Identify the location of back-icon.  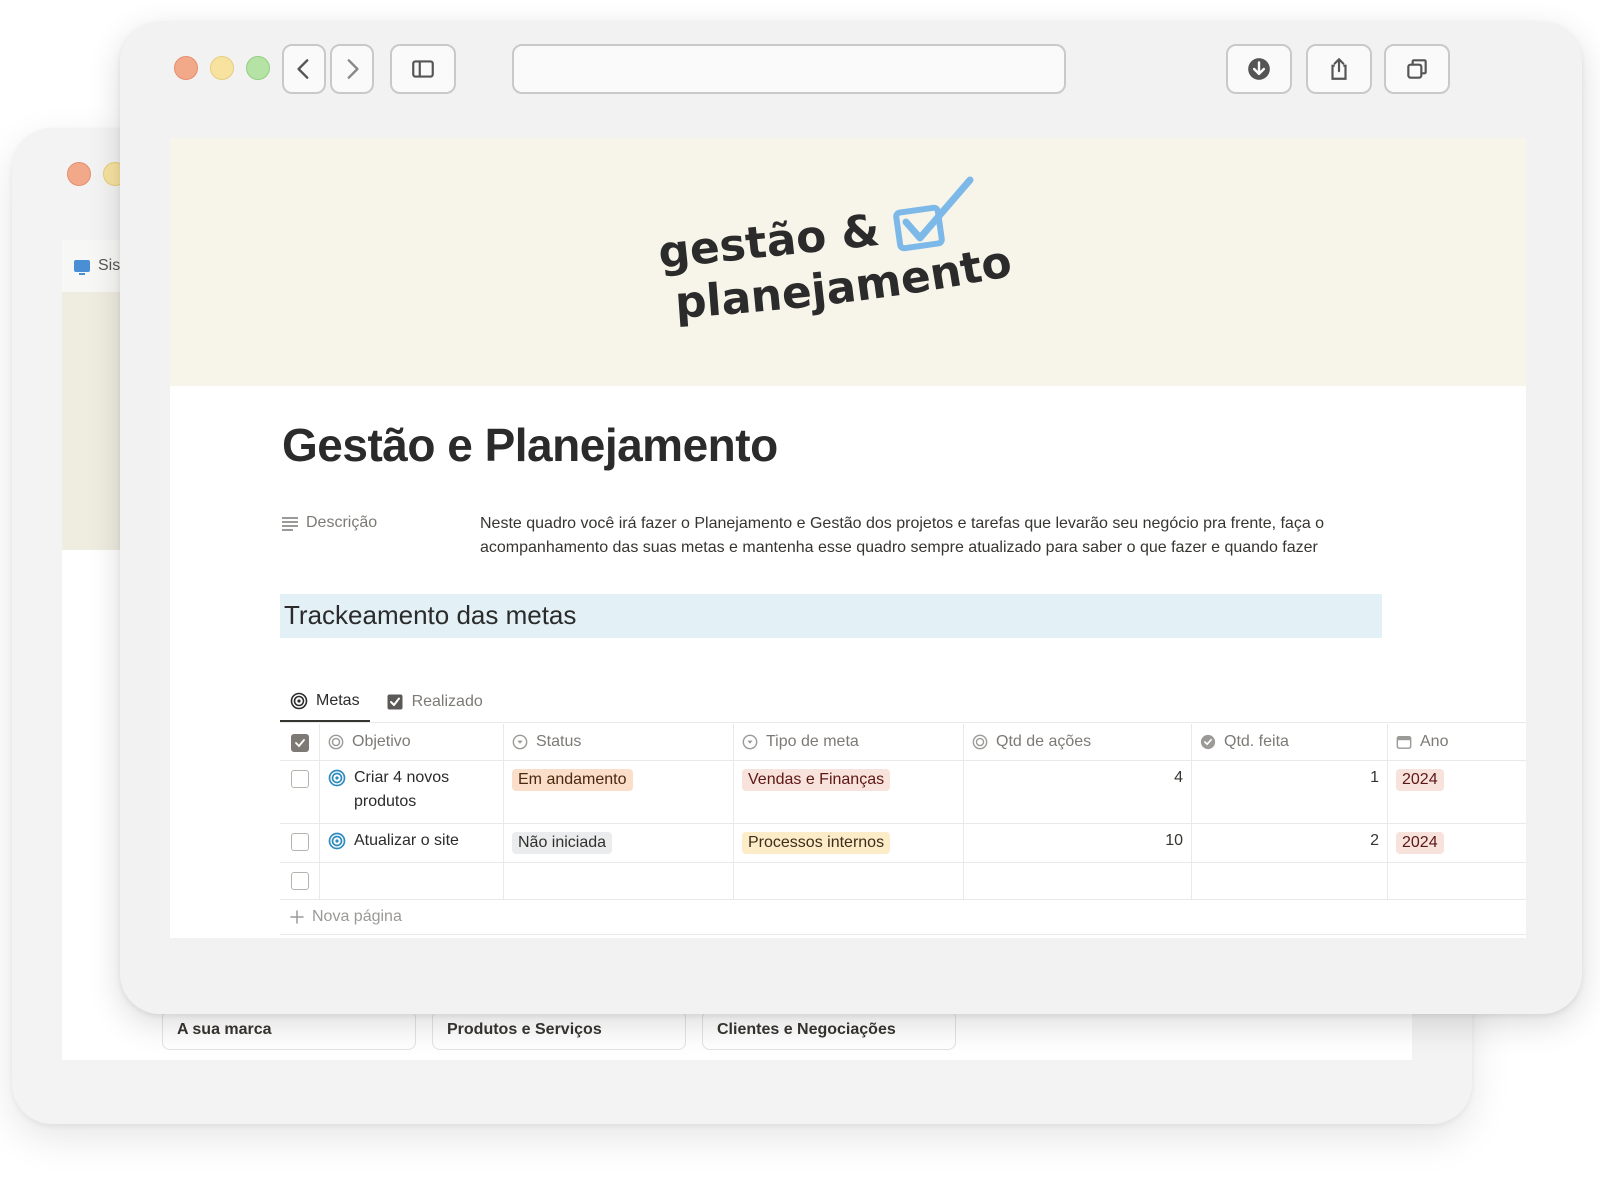
(303, 69).